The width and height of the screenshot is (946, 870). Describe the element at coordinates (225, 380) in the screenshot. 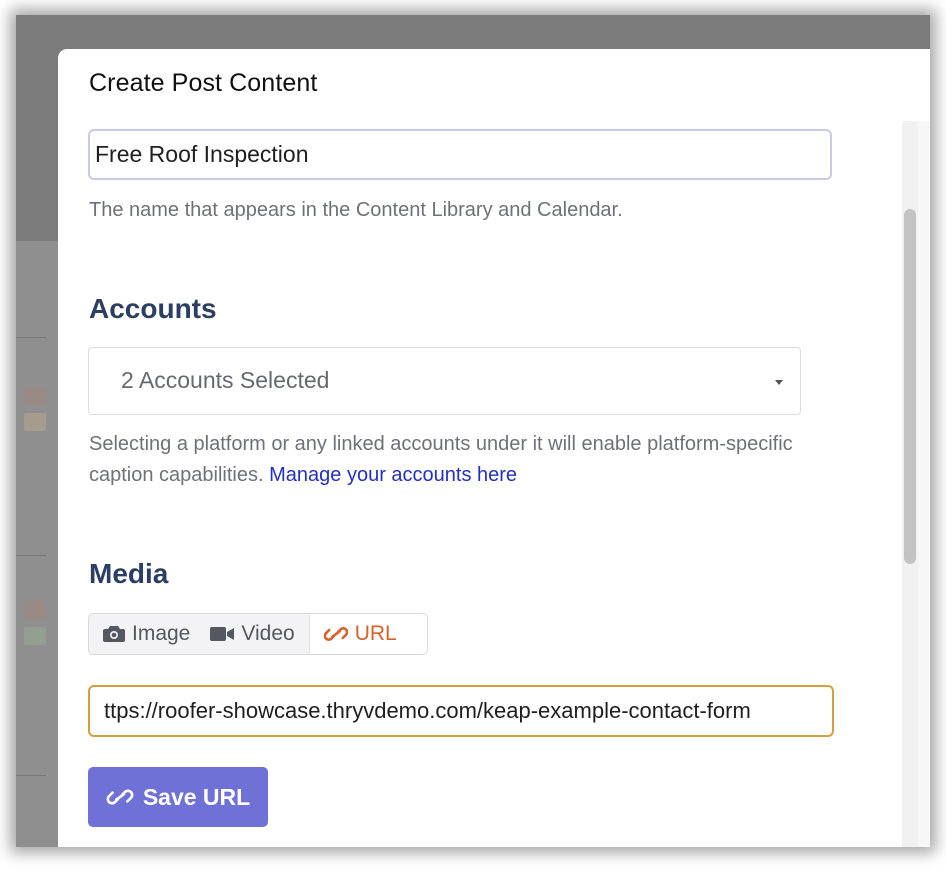

I see `accounts-selected-value: 2 Accounts Selected` at that location.